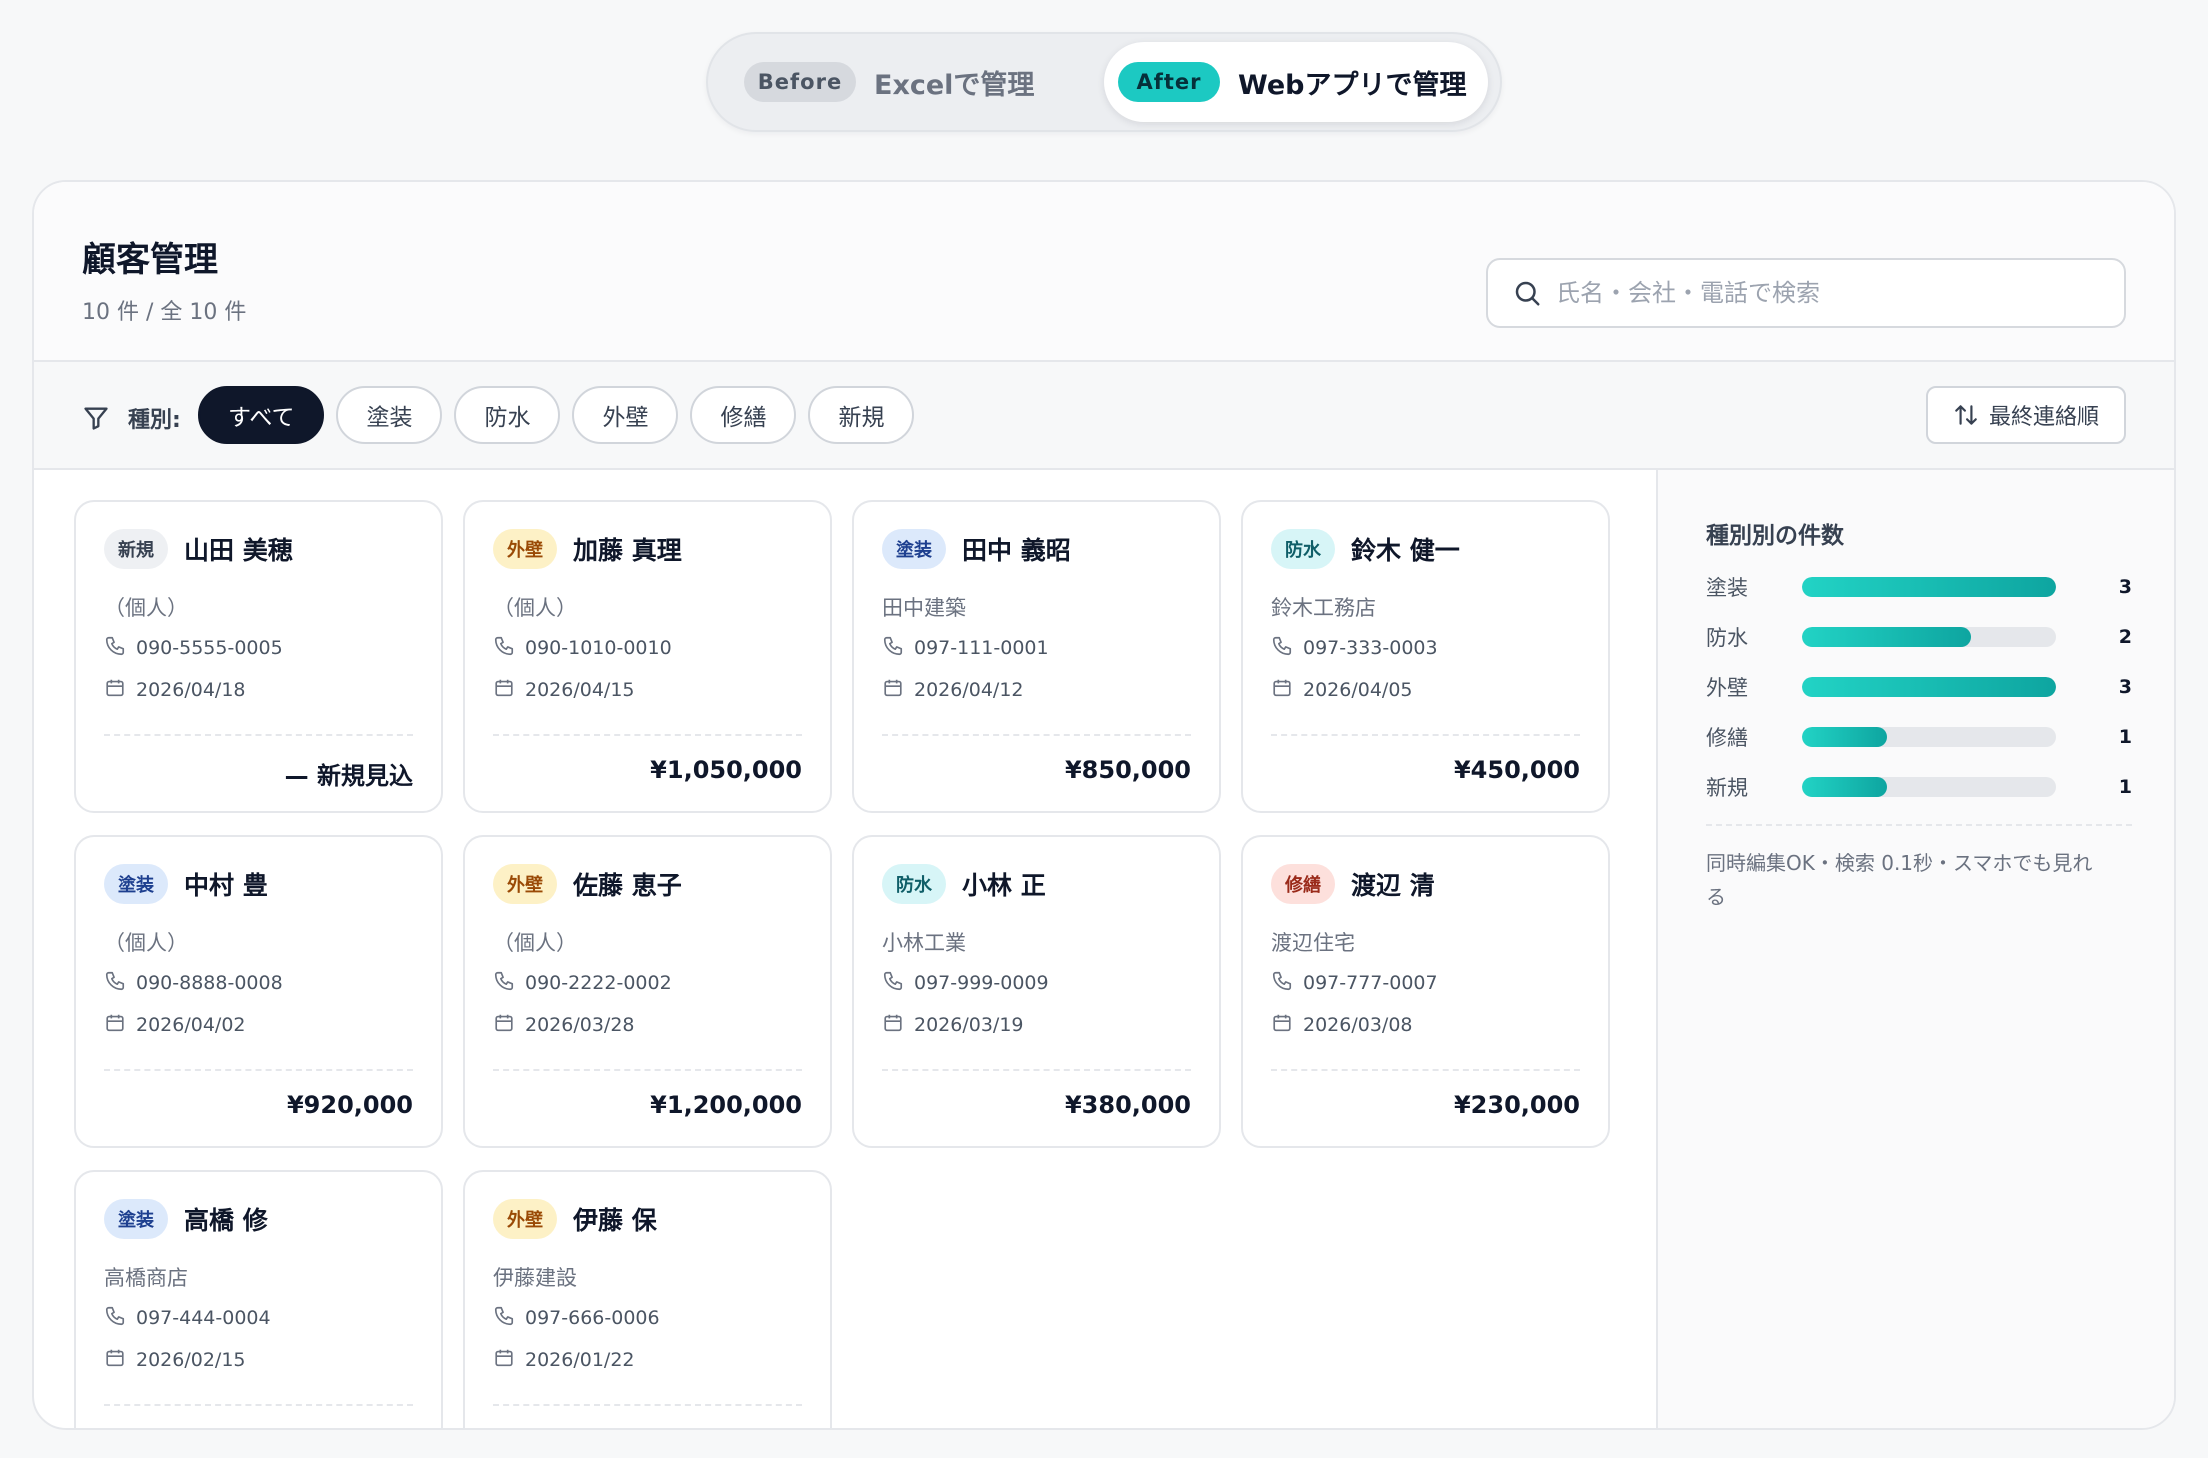  I want to click on toggle-before-option: Before Excelで管理, so click(906, 82).